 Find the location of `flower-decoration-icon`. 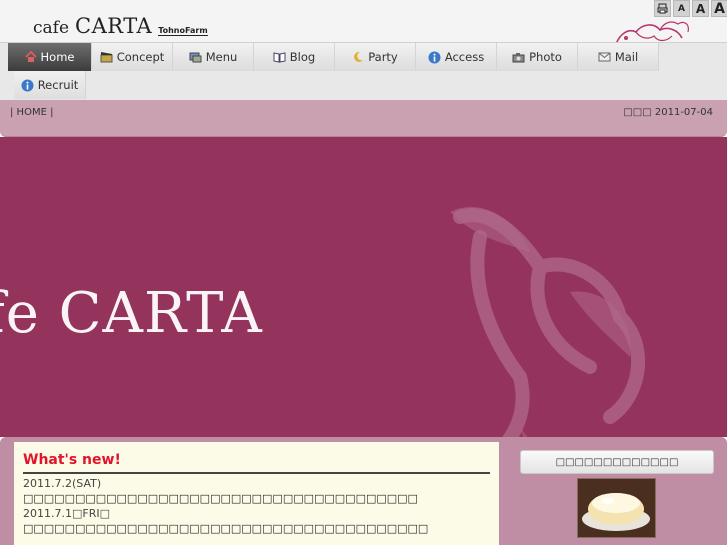

flower-decoration-icon is located at coordinates (652, 32).